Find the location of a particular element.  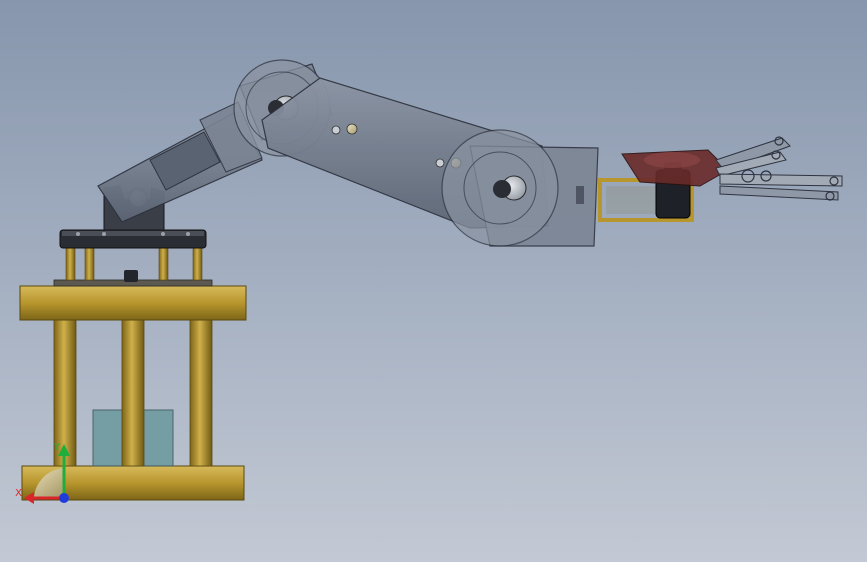

turntable-highlight is located at coordinates (133, 233).